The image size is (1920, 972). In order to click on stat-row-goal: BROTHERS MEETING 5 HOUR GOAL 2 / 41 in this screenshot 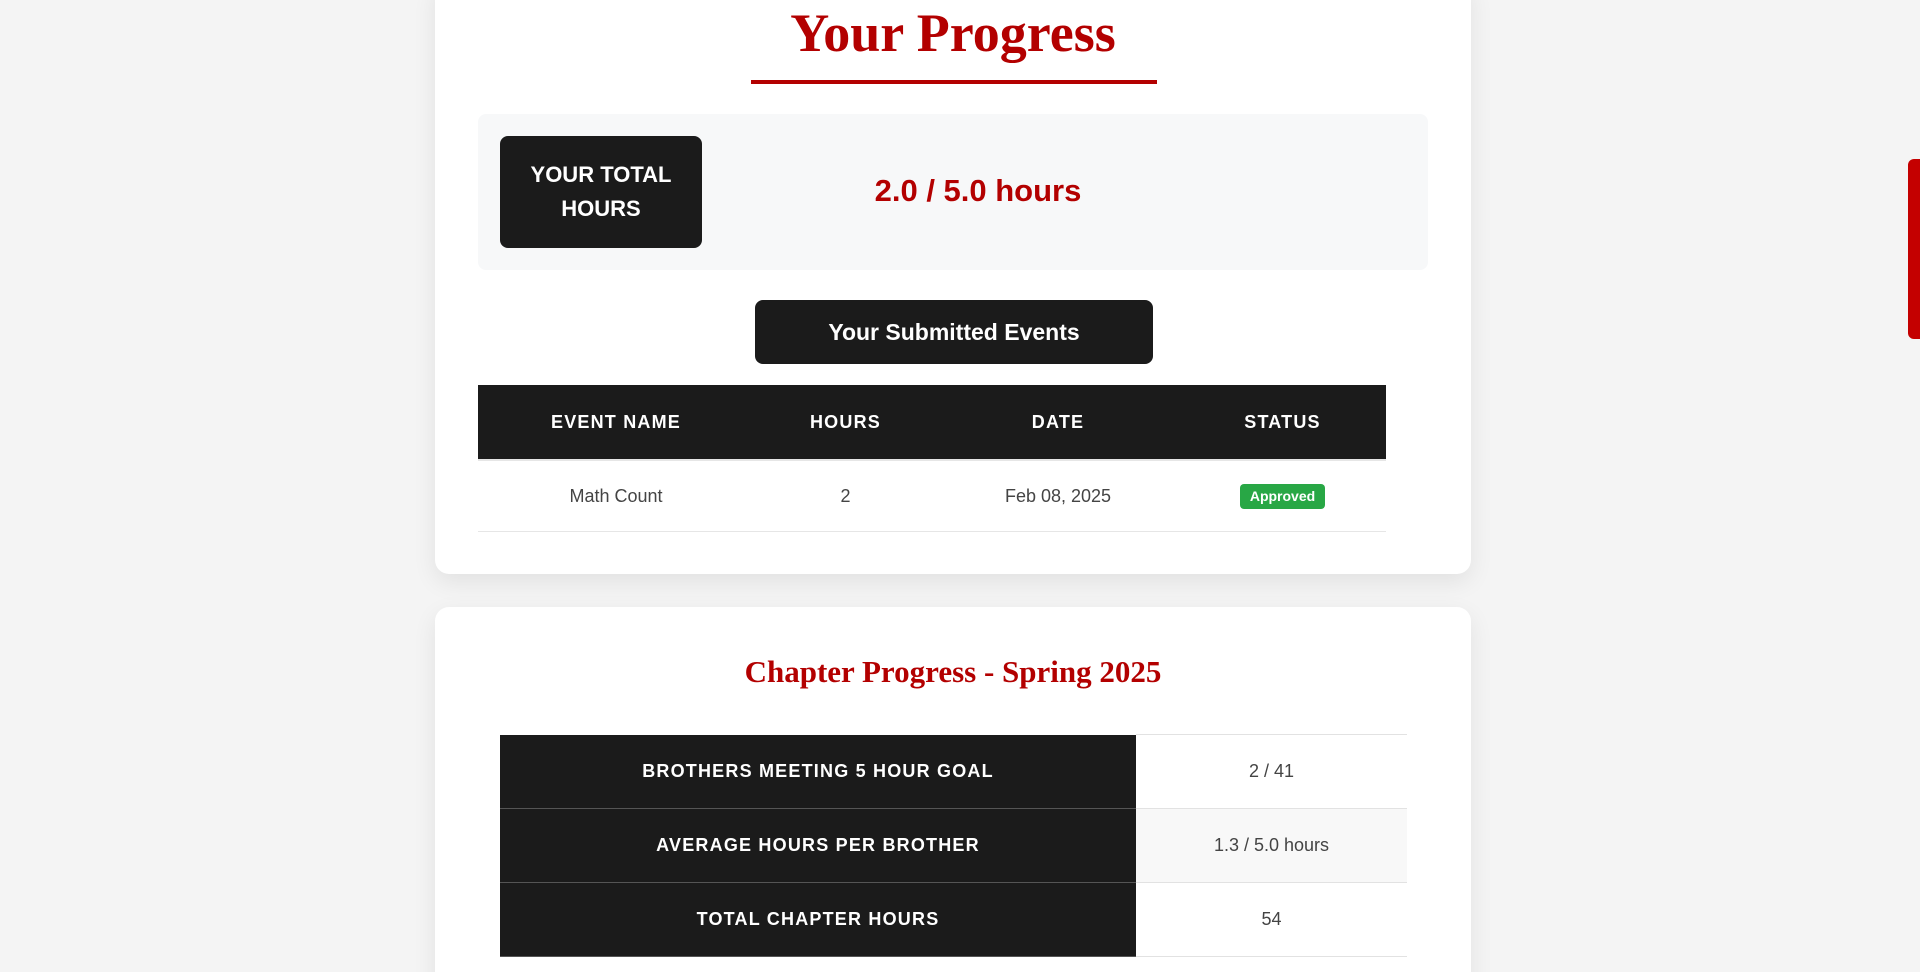, I will do `click(953, 771)`.